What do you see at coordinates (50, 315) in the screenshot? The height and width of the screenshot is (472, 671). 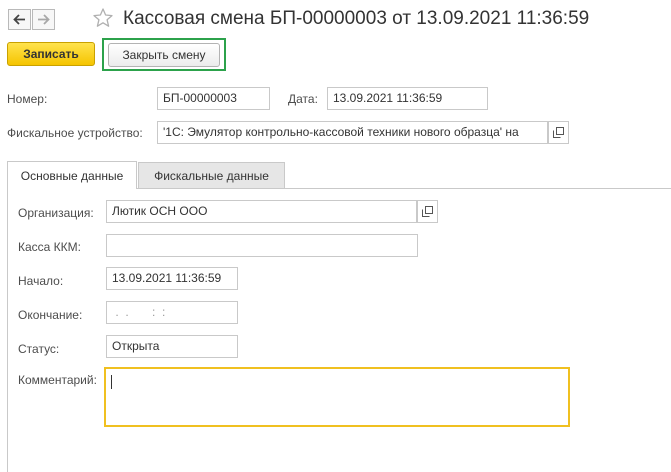 I see `end-label: Окончание:` at bounding box center [50, 315].